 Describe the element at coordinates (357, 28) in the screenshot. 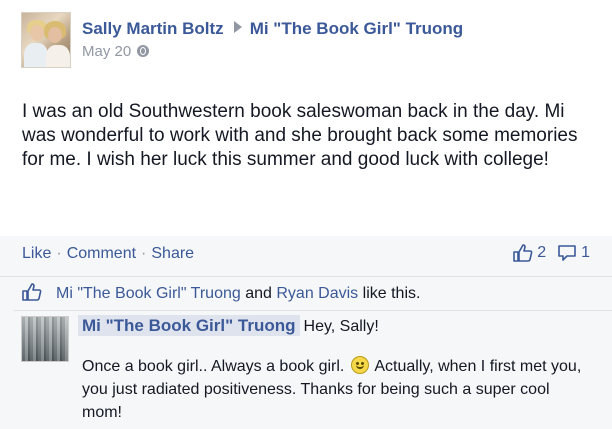

I see `target-link: Mi "The Book Girl" Truong` at that location.